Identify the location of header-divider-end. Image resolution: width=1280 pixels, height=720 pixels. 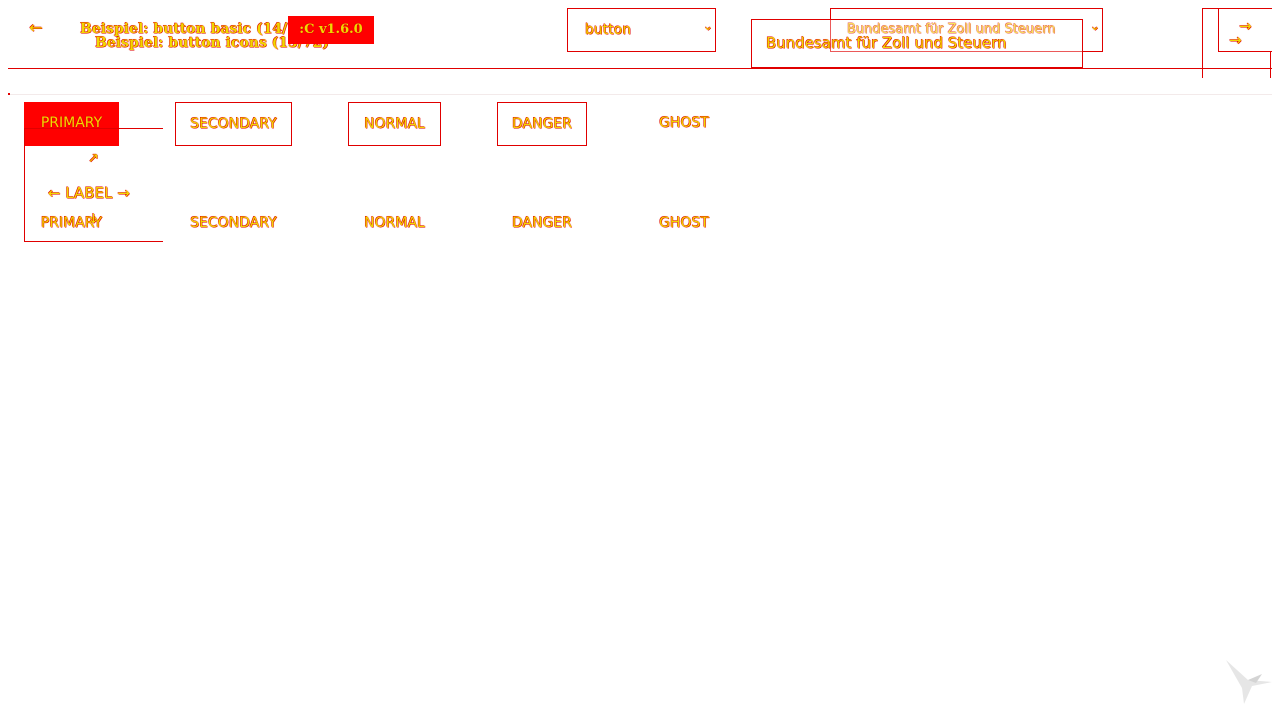
(1270, 65).